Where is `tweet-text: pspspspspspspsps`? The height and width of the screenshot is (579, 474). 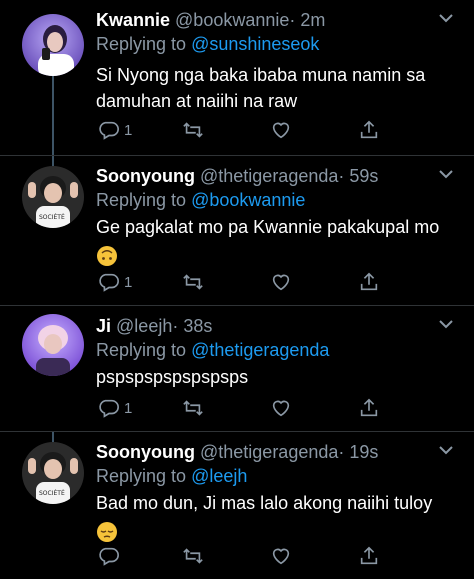 tweet-text: pspspspspspspsps is located at coordinates (172, 377).